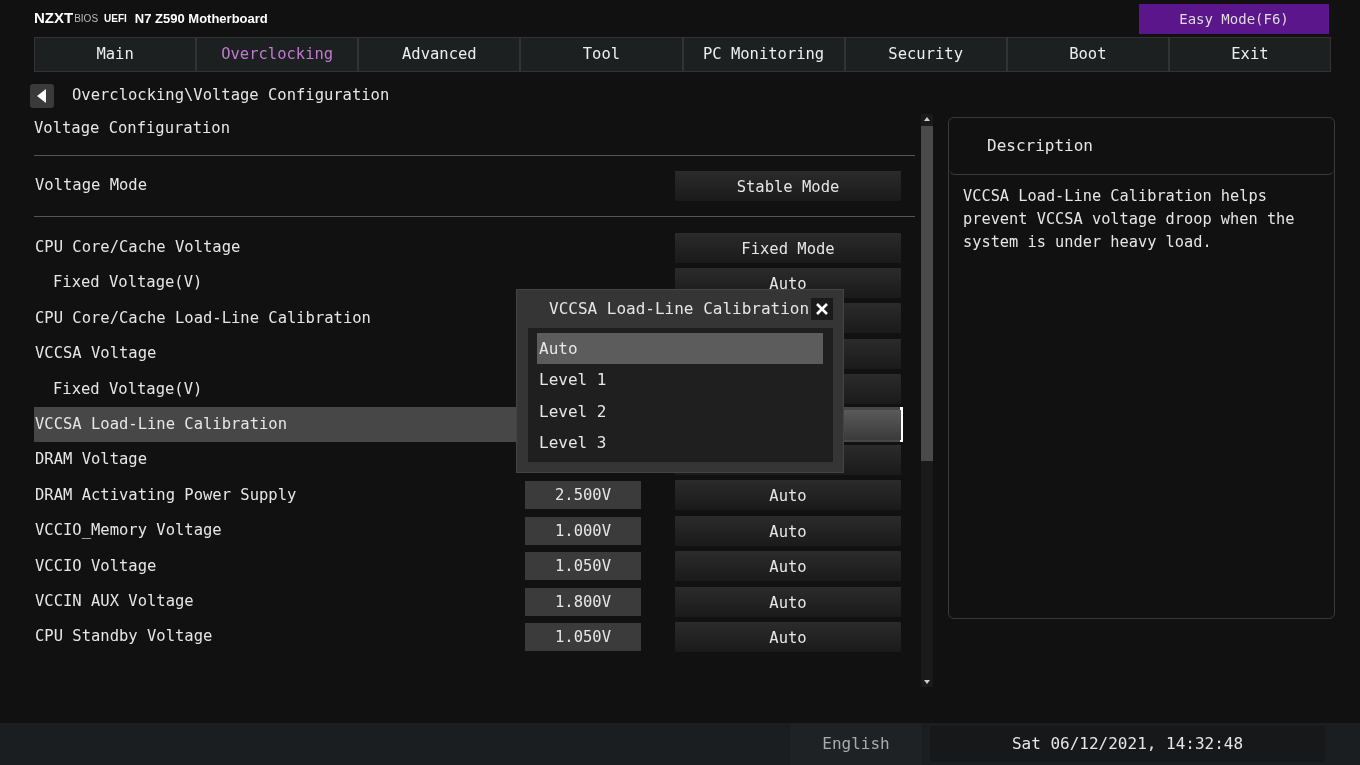  What do you see at coordinates (925, 54) in the screenshot?
I see `menu-tab: Security` at bounding box center [925, 54].